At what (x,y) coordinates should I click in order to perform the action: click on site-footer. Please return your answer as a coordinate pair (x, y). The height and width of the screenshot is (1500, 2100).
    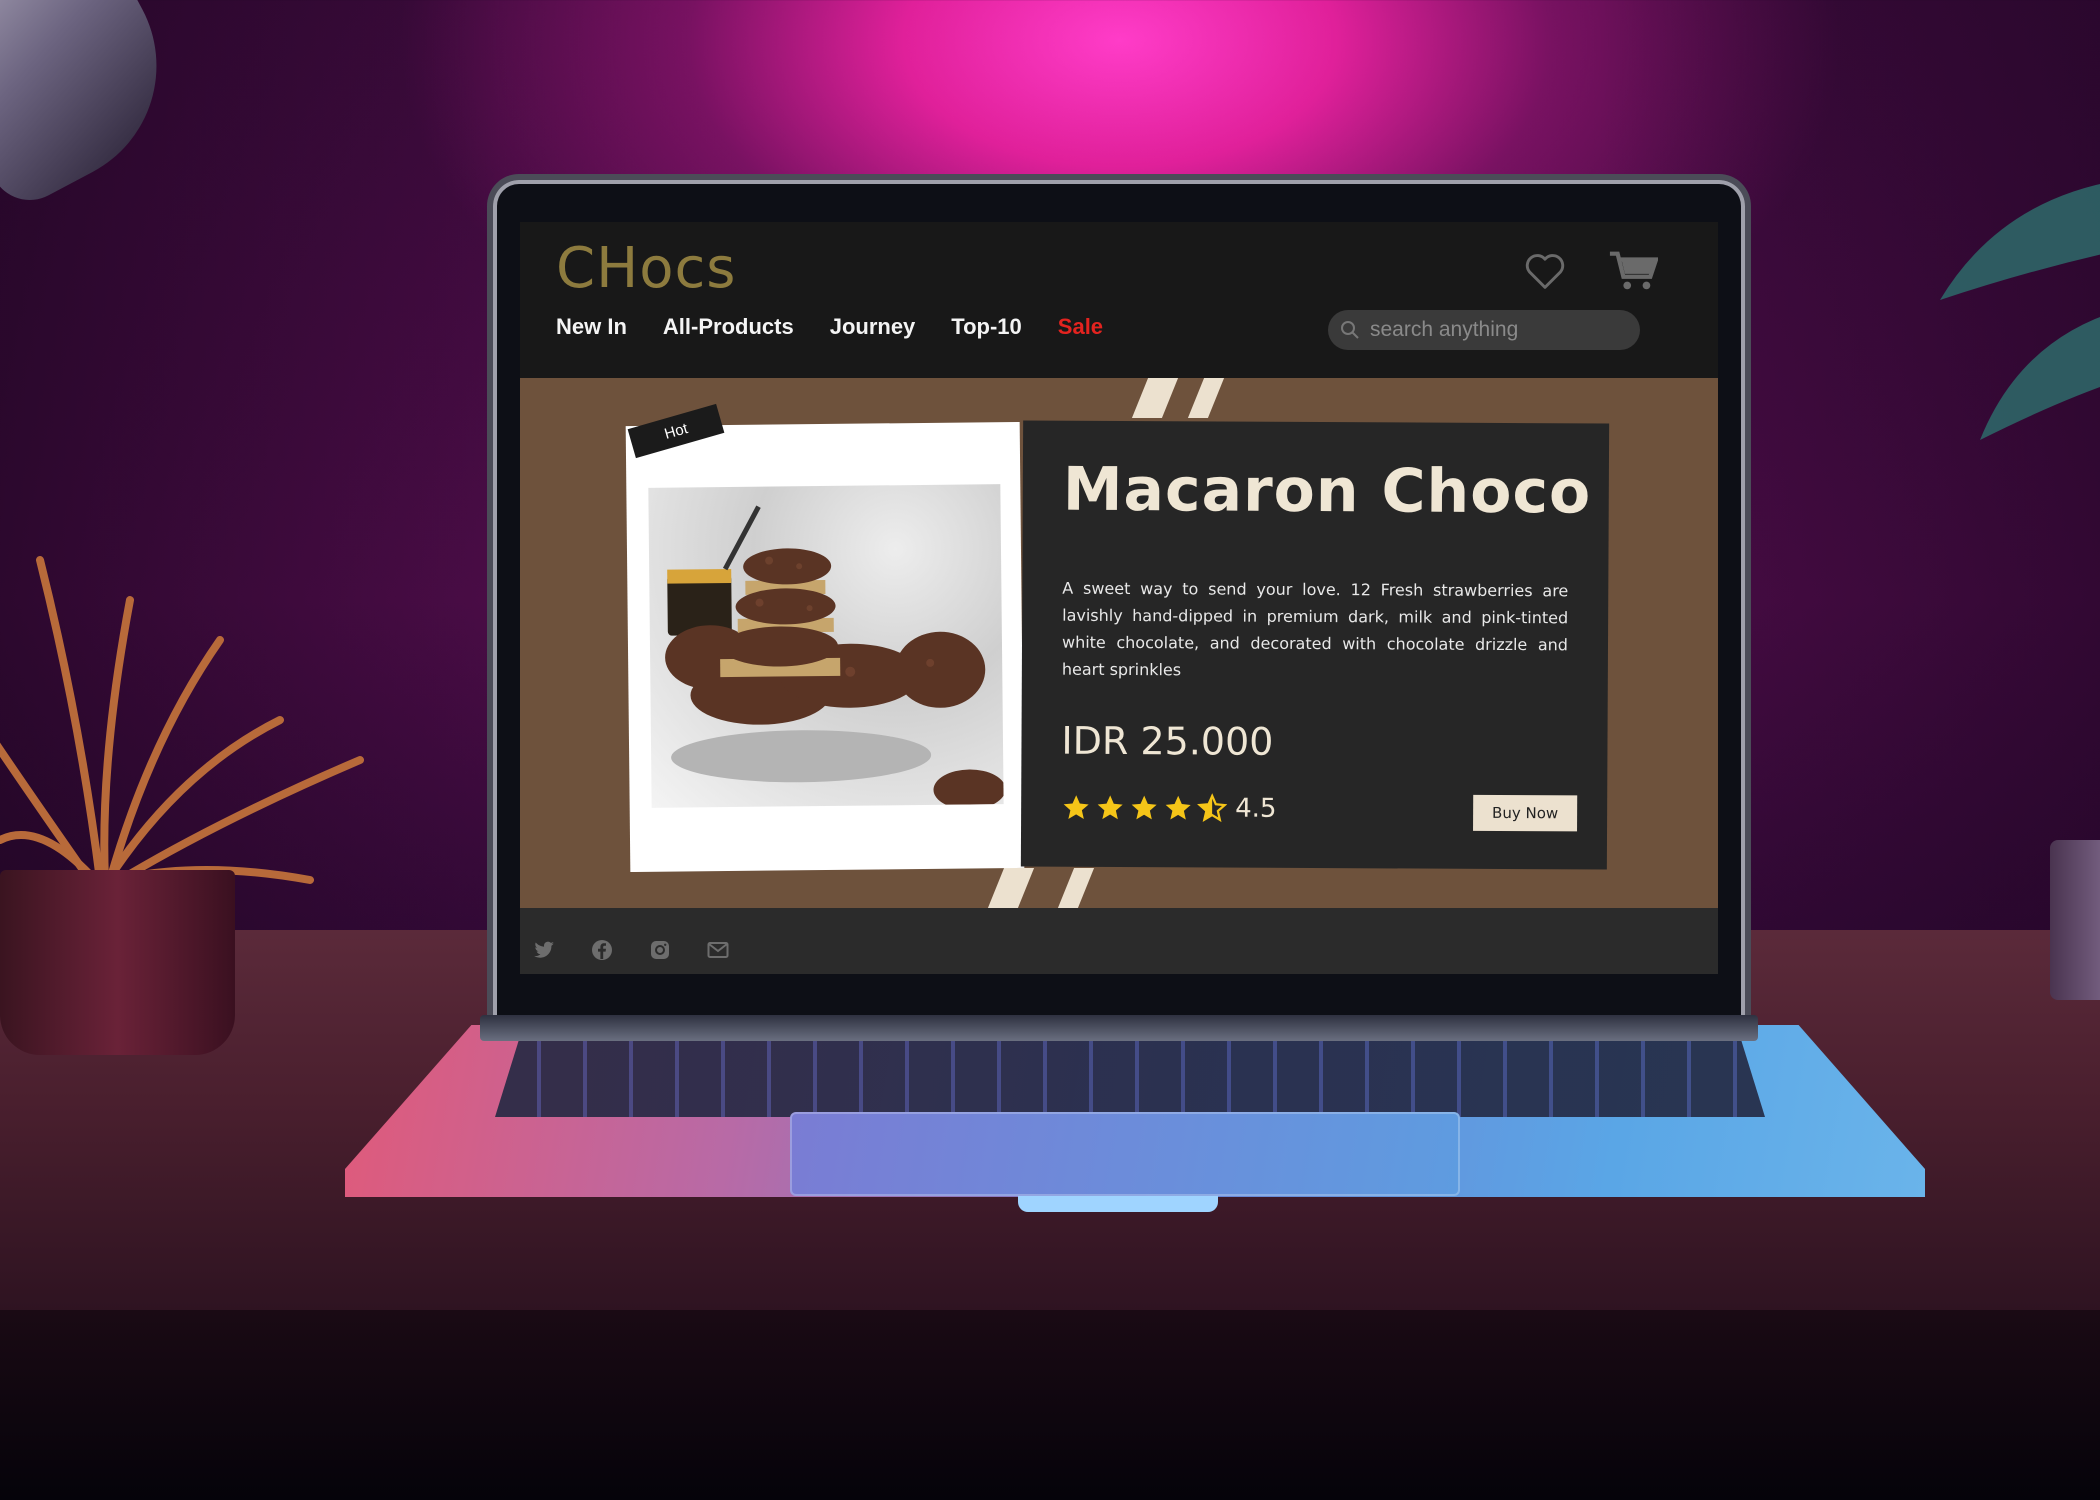
    Looking at the image, I should click on (1119, 941).